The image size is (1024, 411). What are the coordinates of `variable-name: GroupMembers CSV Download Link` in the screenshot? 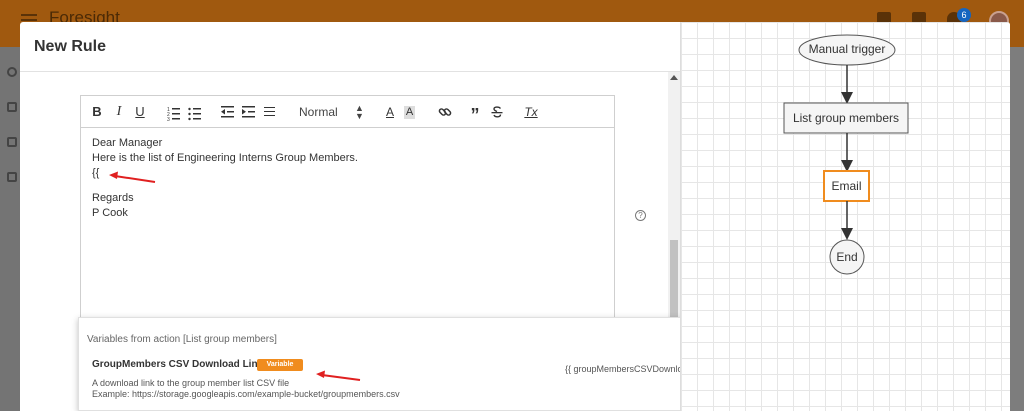 It's located at (177, 364).